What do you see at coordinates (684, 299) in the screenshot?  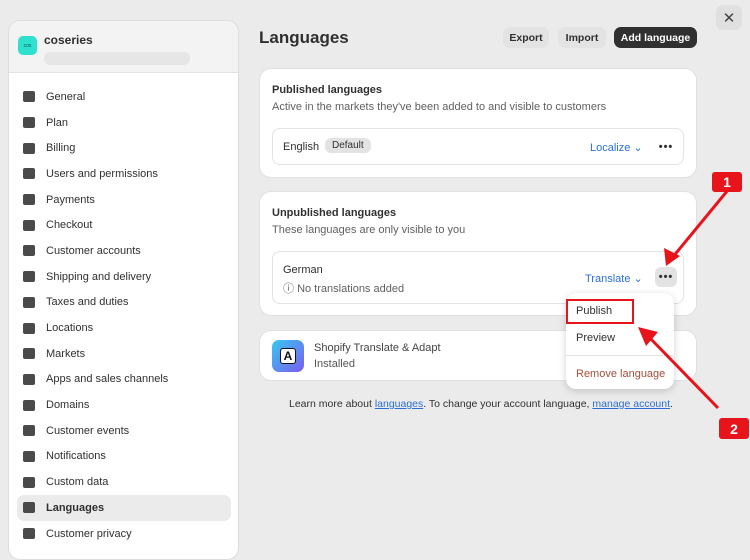 I see `annotation-arrows` at bounding box center [684, 299].